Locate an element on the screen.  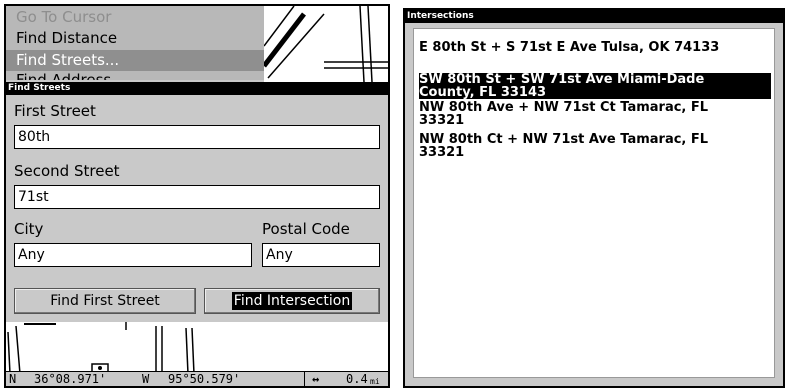
list-item: E 80th St + S 71st E Ave Tulsa, OK 74133 is located at coordinates (595, 47).